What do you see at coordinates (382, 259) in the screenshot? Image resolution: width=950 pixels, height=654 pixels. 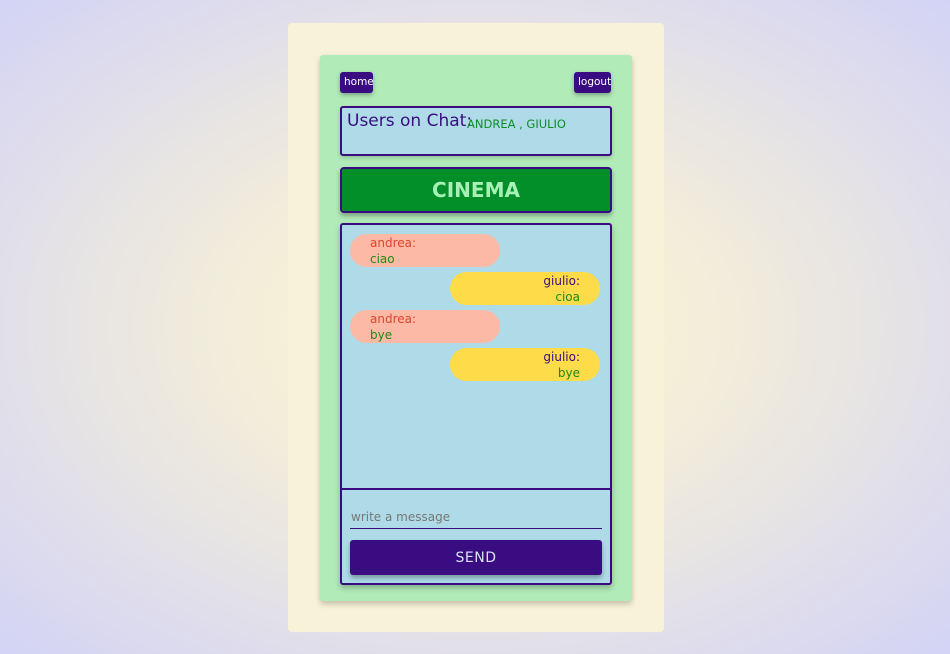 I see `message-text: ciao` at bounding box center [382, 259].